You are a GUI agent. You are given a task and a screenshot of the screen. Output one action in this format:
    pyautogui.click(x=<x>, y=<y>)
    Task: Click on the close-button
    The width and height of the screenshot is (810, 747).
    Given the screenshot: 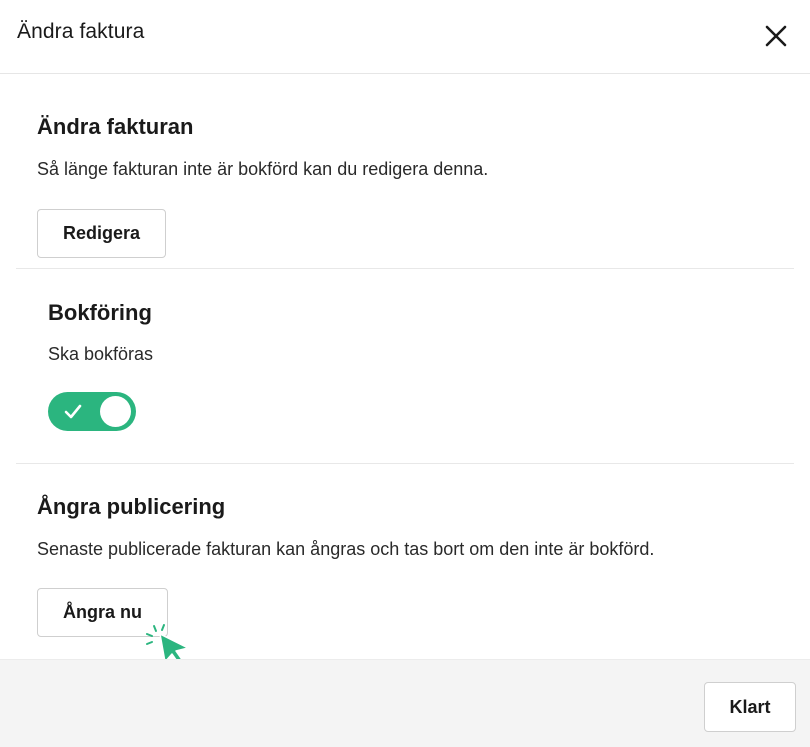 What is the action you would take?
    pyautogui.click(x=776, y=36)
    